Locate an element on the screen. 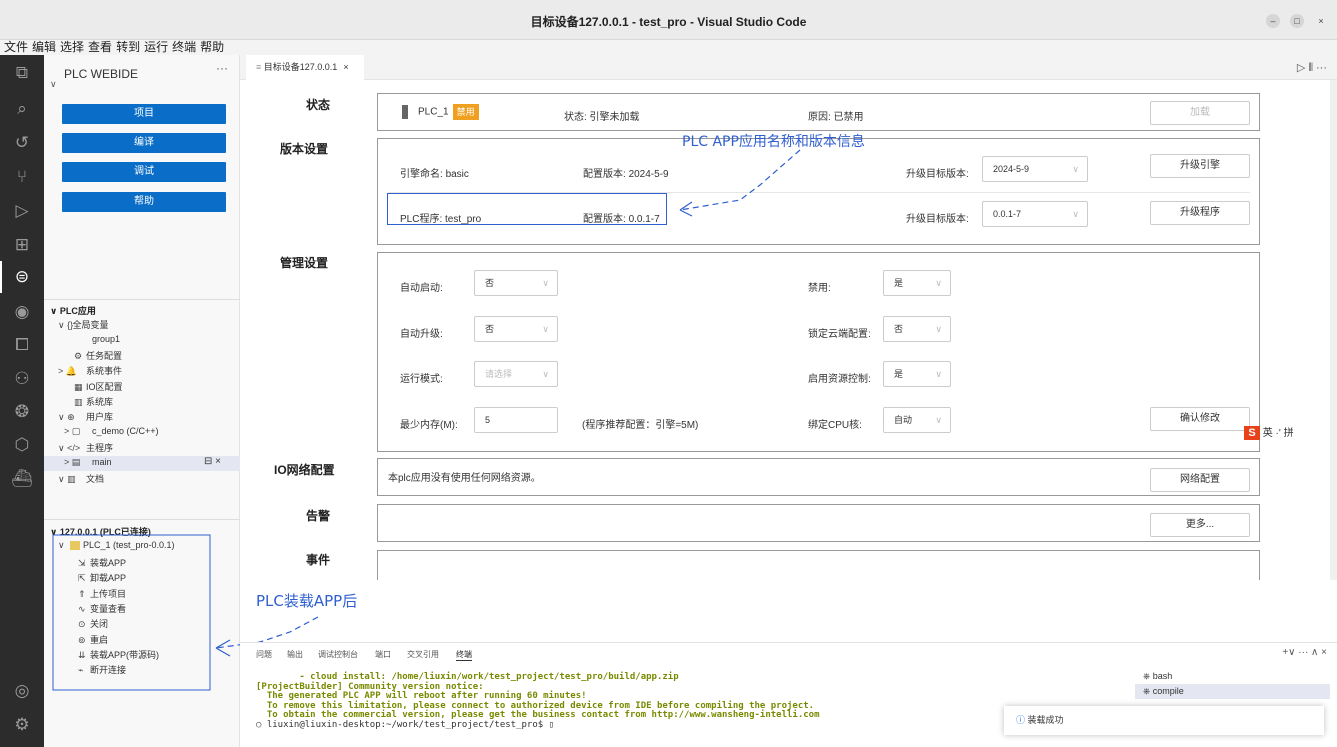 The image size is (1337, 747). tab-problems: 问题 is located at coordinates (264, 654).